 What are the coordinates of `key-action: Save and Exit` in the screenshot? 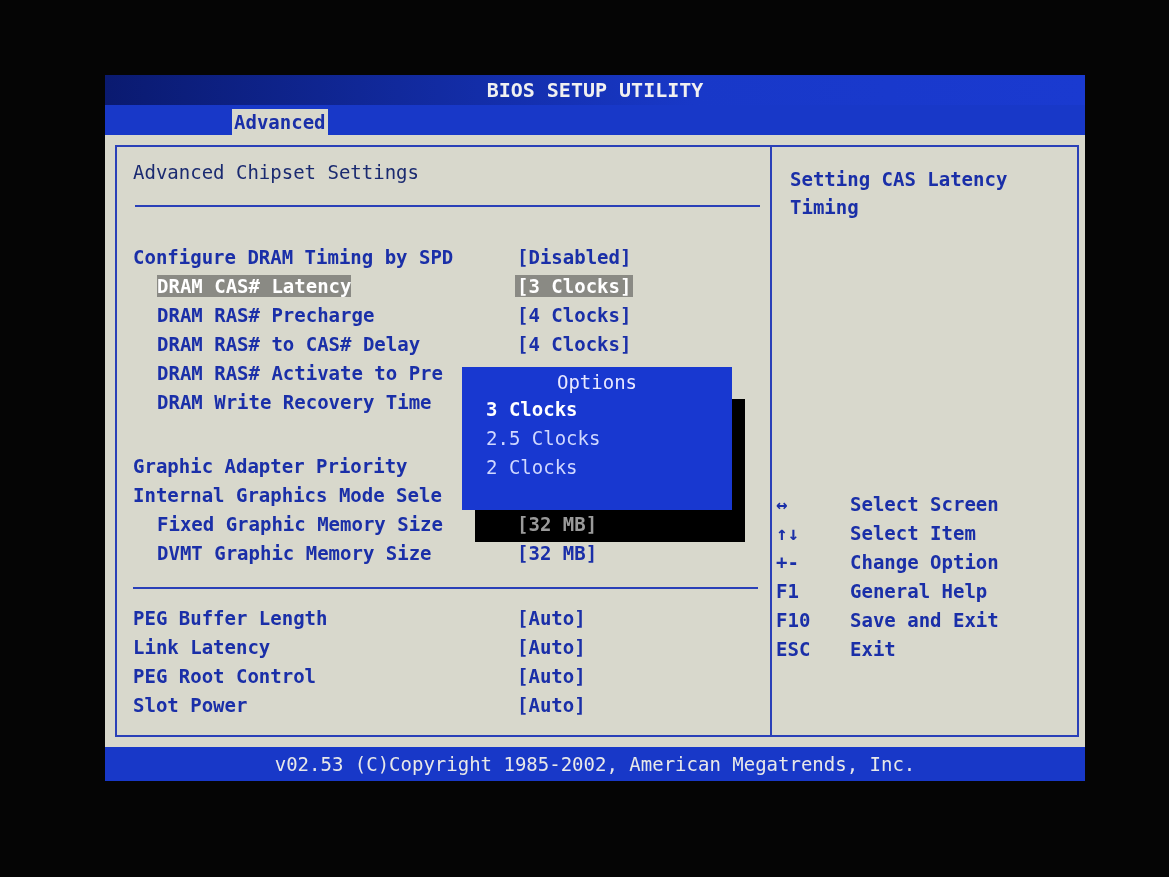 It's located at (924, 619).